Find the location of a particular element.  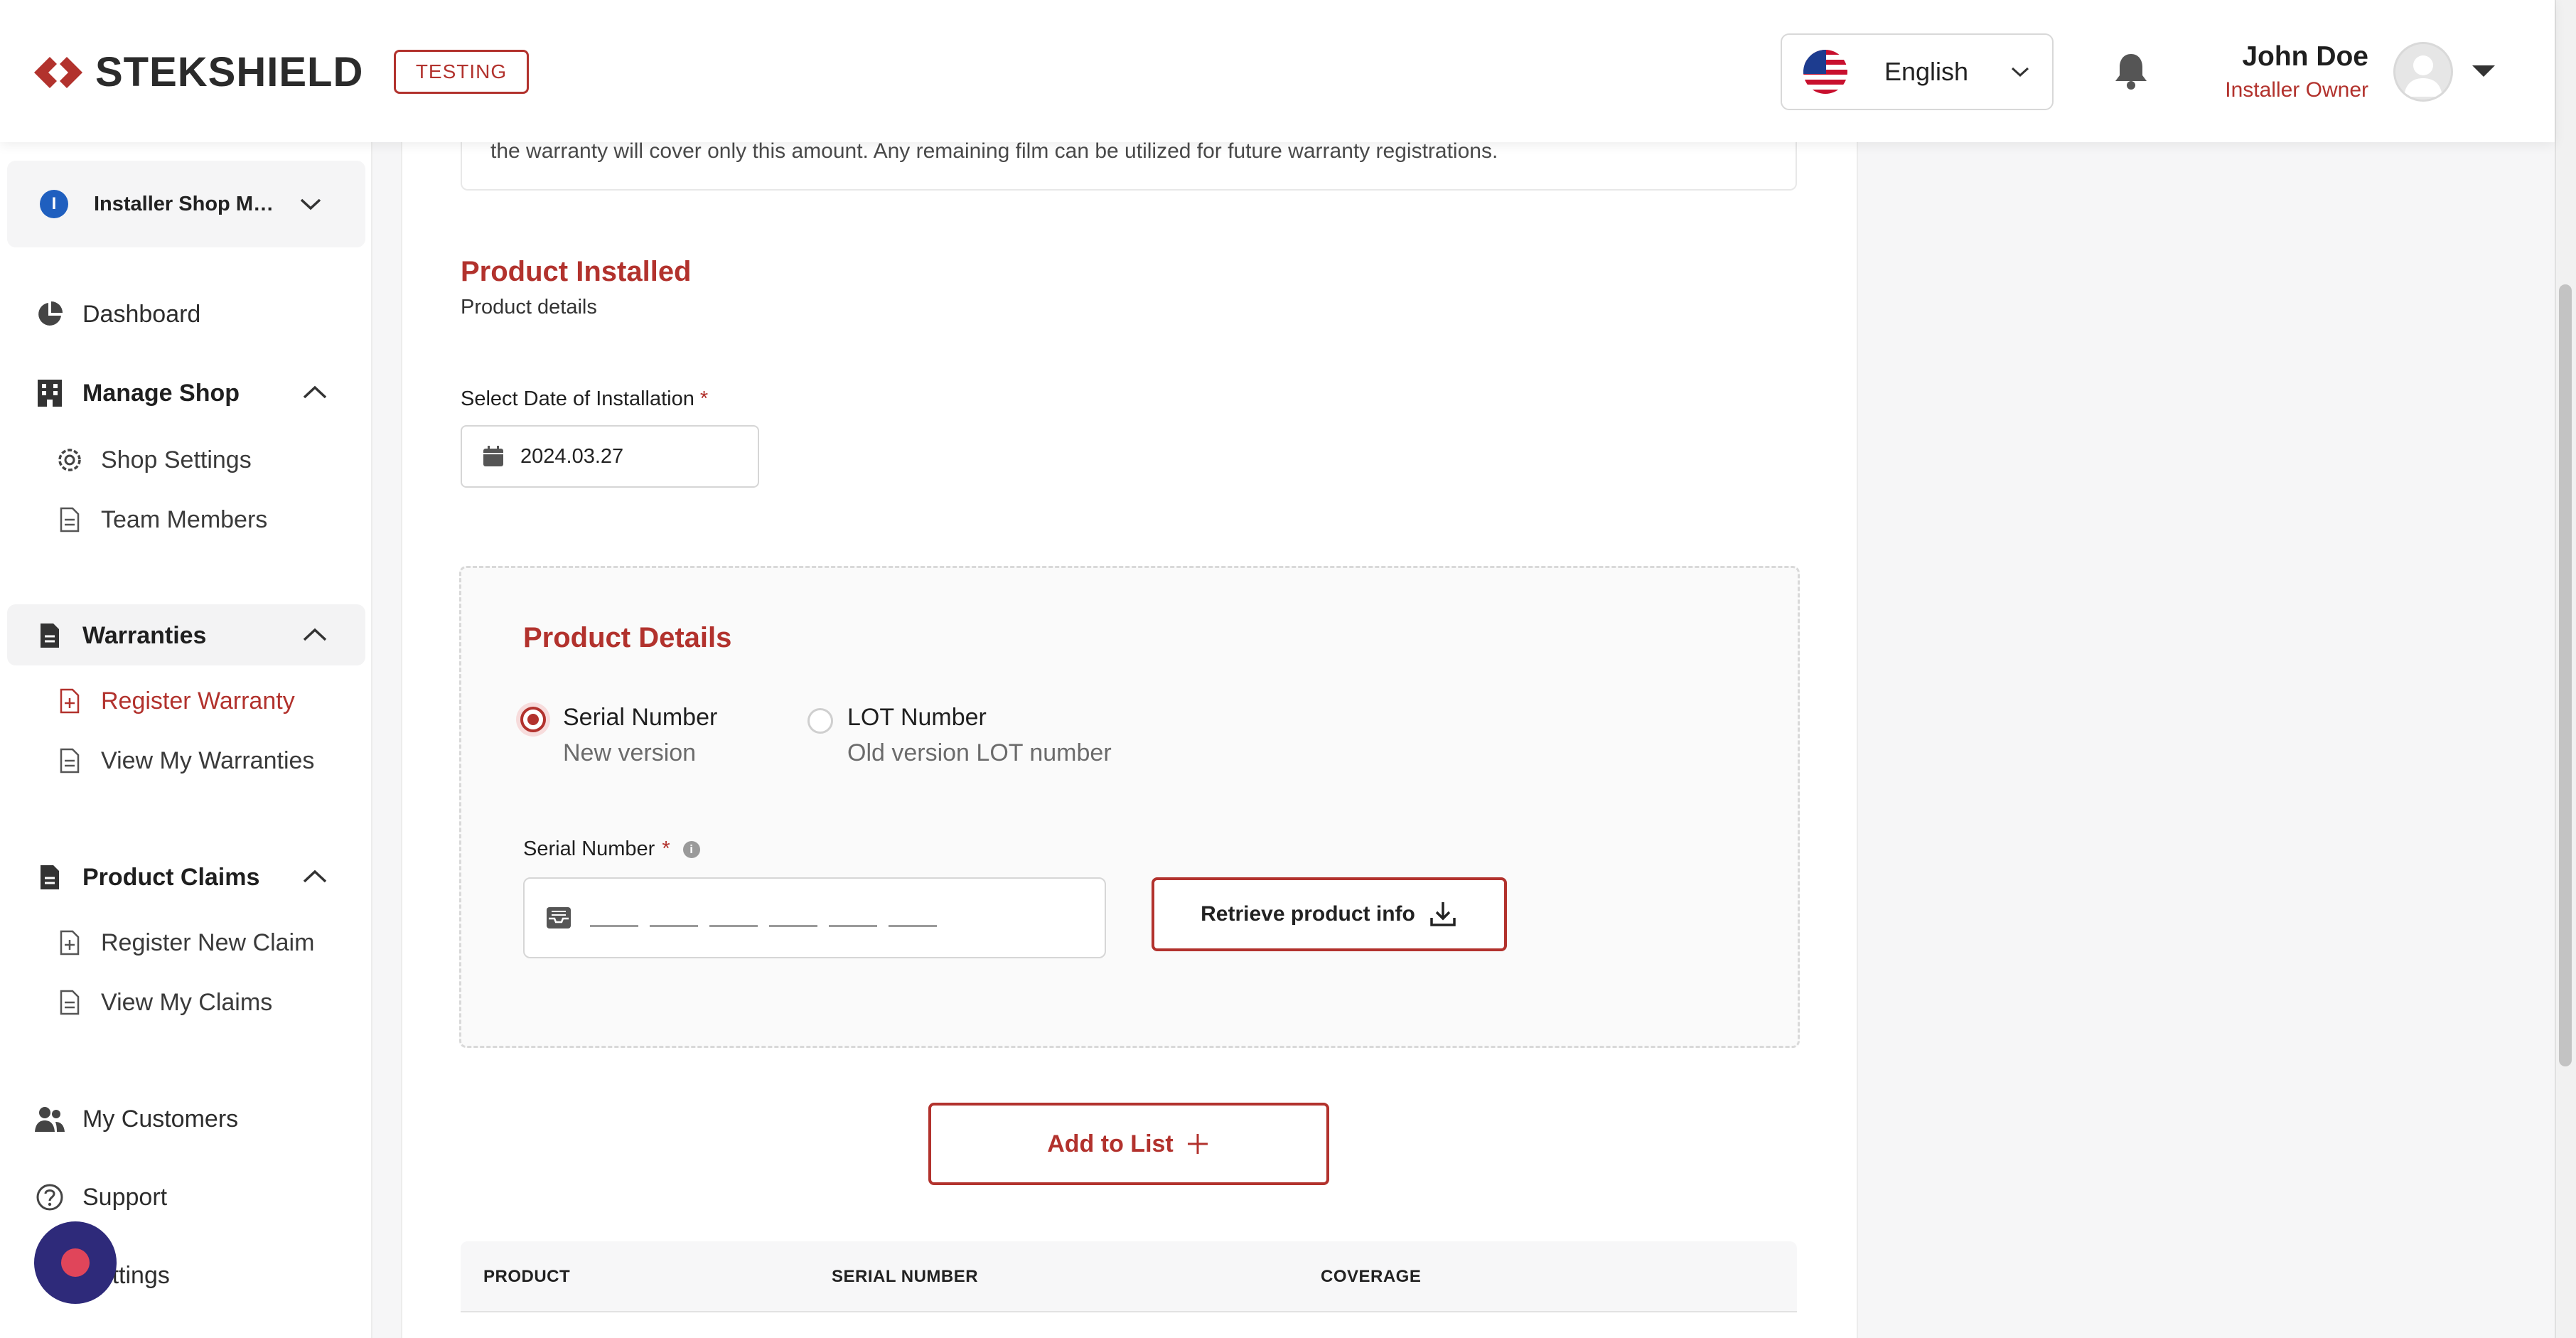

sidebar-item-label: Warranties is located at coordinates (144, 635).